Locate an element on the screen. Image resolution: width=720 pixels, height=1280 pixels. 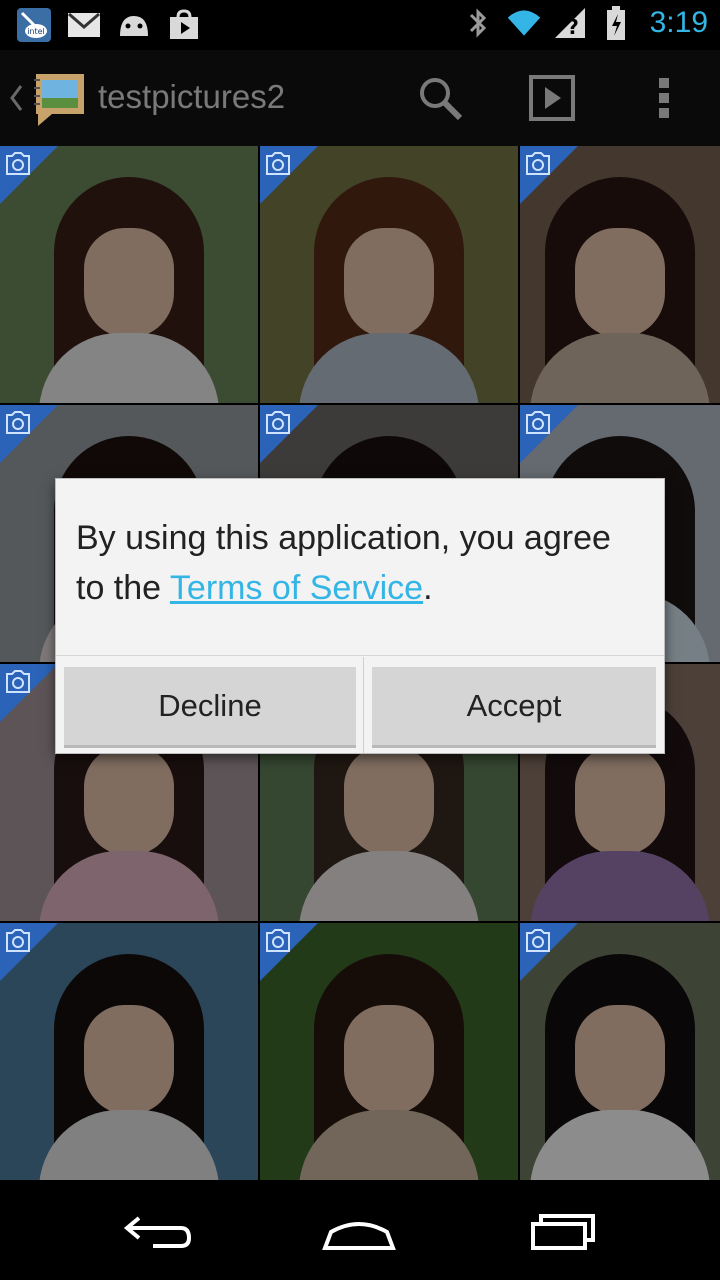
terms-of-service-link: Terms of Service is located at coordinates (296, 588).